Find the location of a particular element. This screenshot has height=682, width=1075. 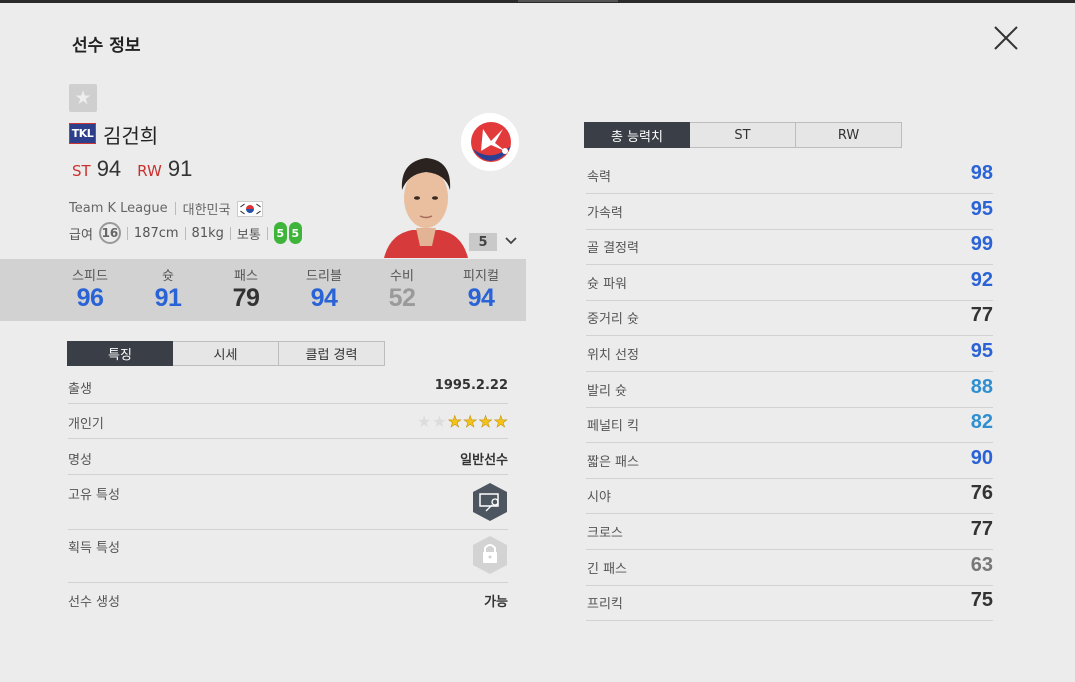

summary-stats-bar: 스피드 96 슛 91 패스 79 드리블 94 수비 52 피지컬 94 is located at coordinates (263, 290).